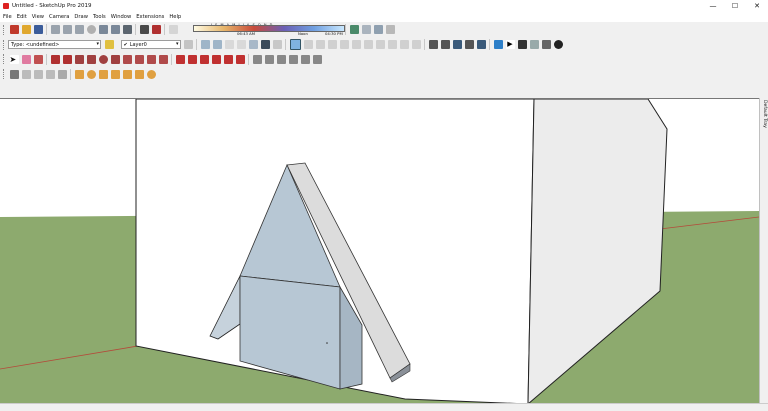 The height and width of the screenshot is (411, 768). Describe the element at coordinates (139, 74) in the screenshot. I see `trim-icon` at that location.